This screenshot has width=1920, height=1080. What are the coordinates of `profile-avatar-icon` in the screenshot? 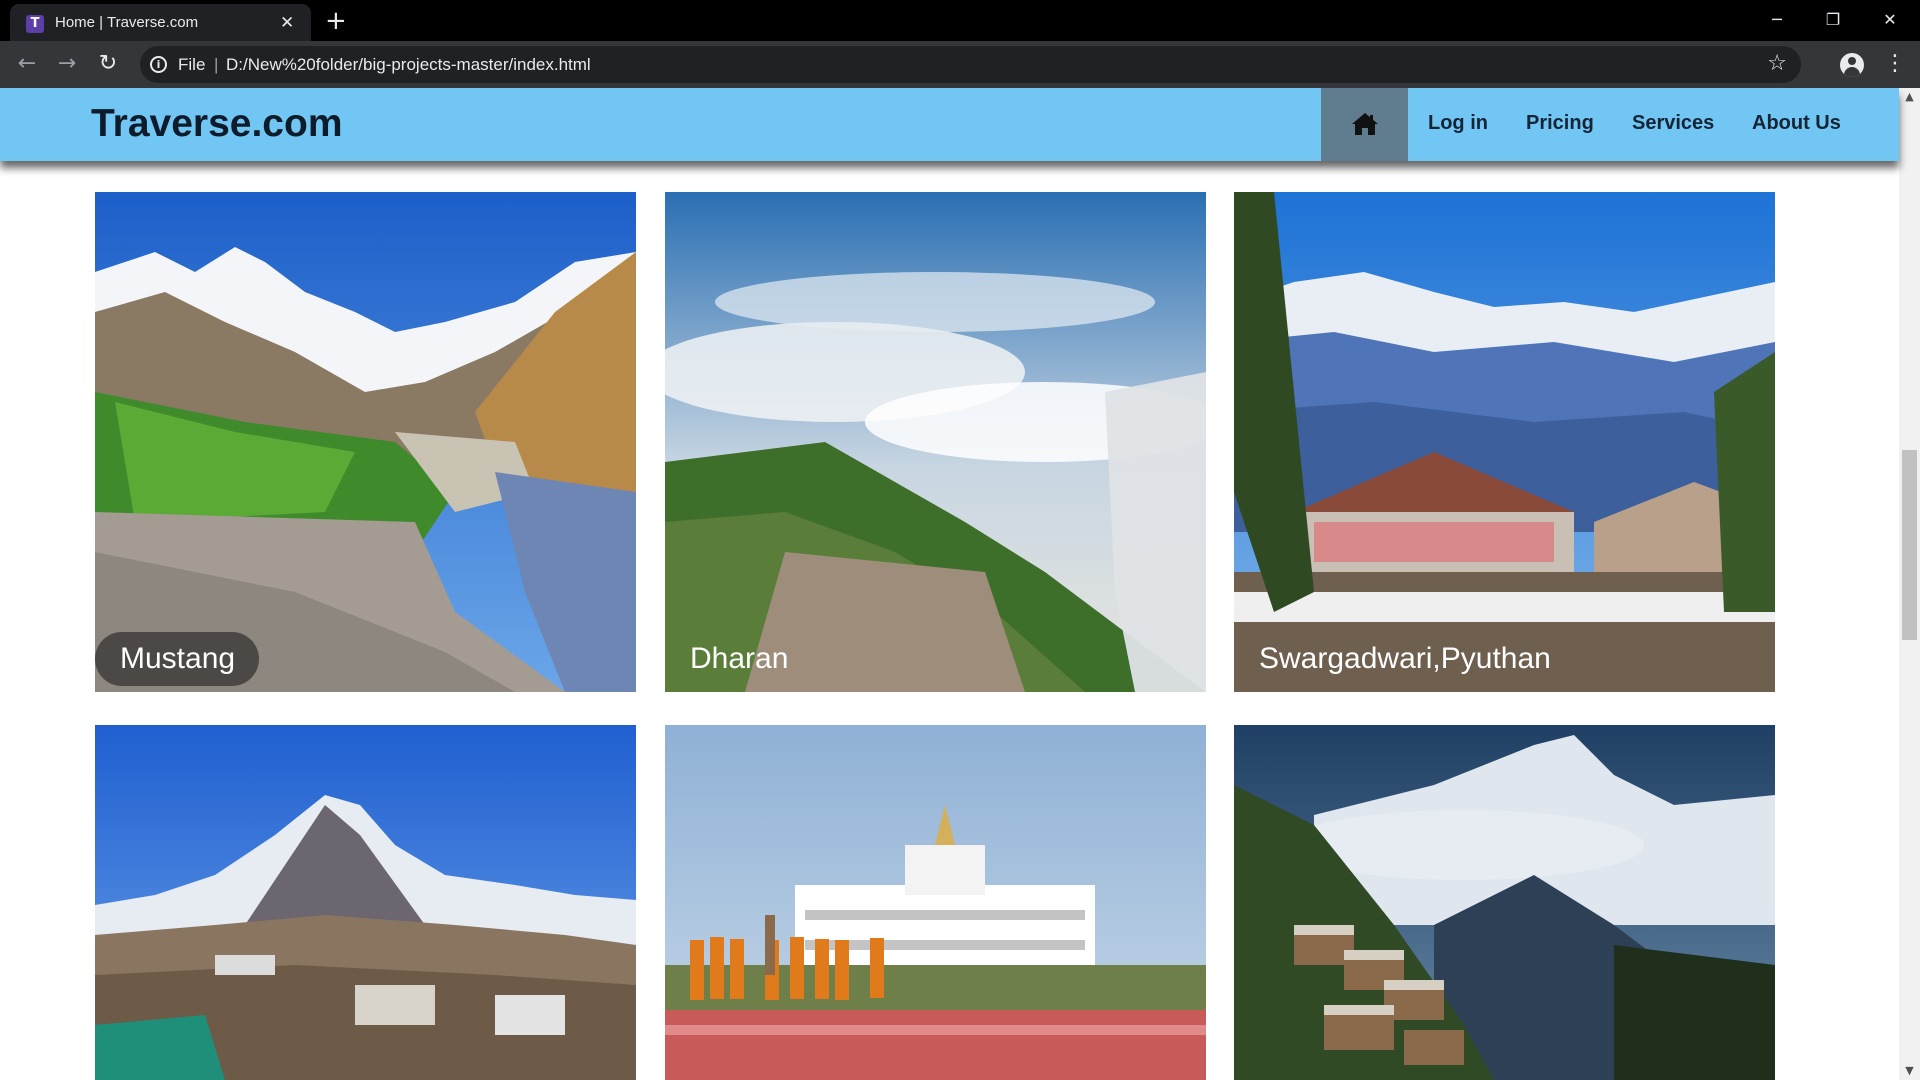 It's located at (1852, 65).